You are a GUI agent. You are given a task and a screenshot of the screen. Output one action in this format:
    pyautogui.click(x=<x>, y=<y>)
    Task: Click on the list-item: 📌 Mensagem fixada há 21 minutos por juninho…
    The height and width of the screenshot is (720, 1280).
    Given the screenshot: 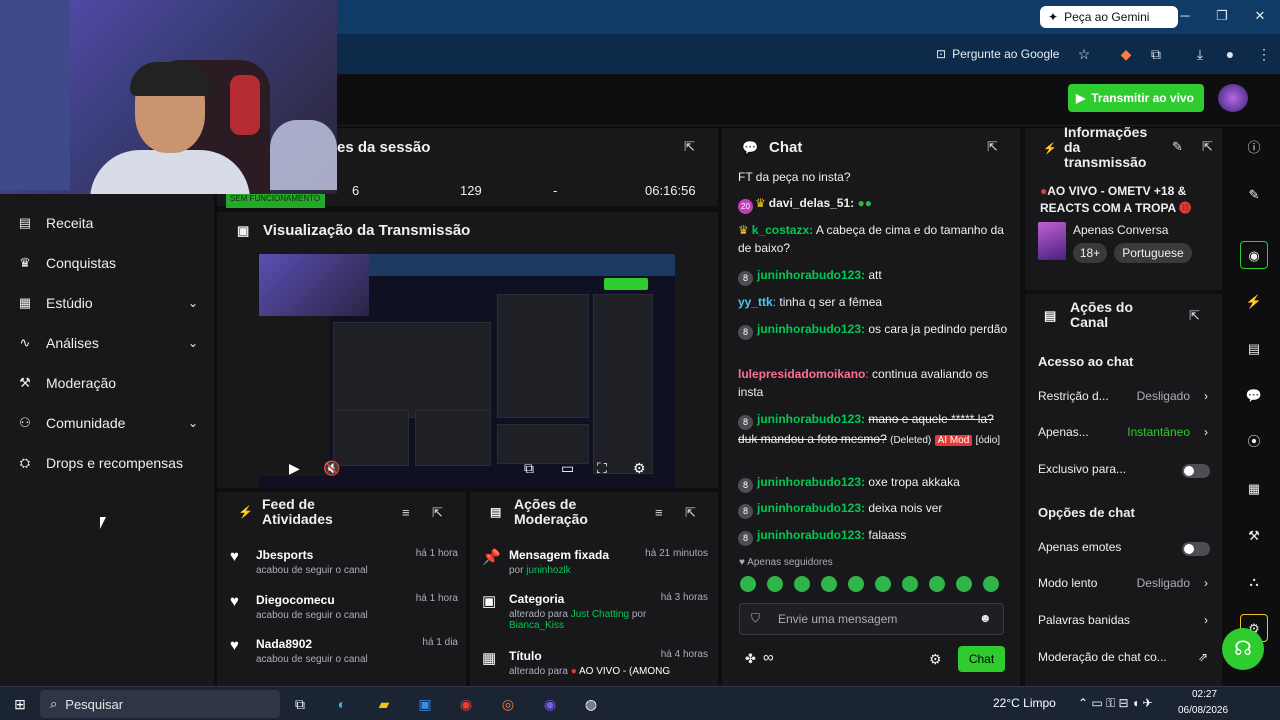 What is the action you would take?
    pyautogui.click(x=594, y=568)
    